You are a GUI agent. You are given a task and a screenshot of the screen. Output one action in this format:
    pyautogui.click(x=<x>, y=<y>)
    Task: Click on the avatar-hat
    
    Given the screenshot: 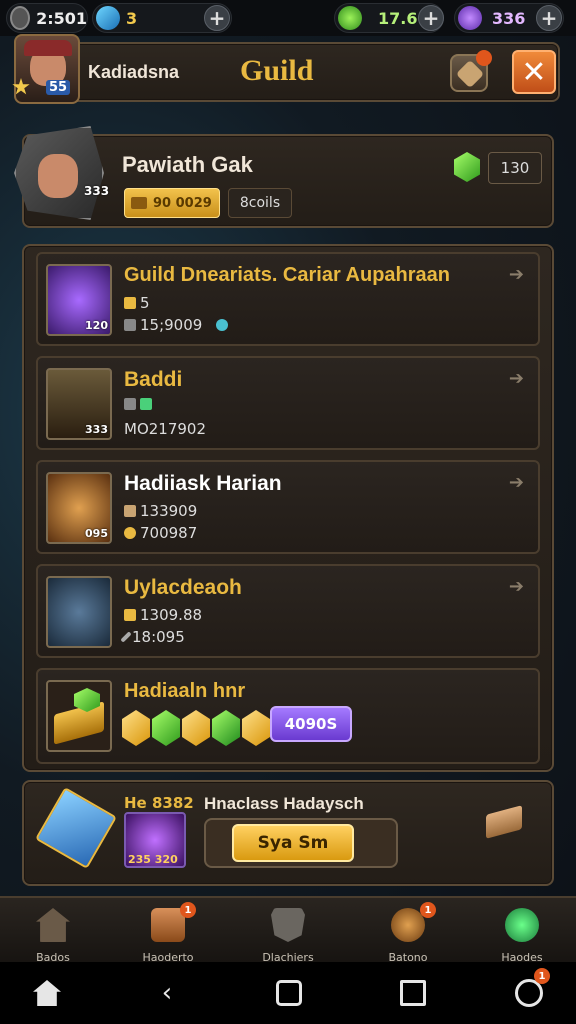 What is the action you would take?
    pyautogui.click(x=48, y=48)
    